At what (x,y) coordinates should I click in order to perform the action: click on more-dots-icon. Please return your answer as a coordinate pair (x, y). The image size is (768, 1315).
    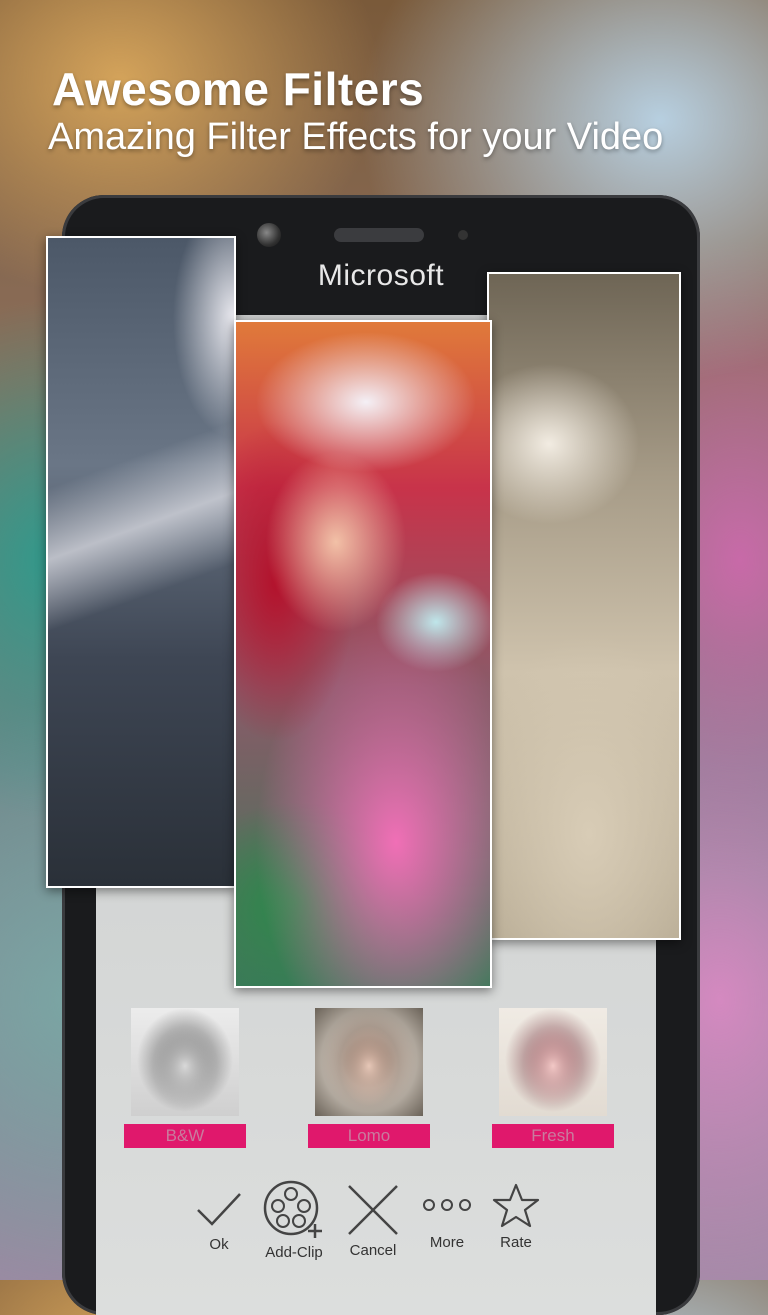
    Looking at the image, I should click on (447, 1205).